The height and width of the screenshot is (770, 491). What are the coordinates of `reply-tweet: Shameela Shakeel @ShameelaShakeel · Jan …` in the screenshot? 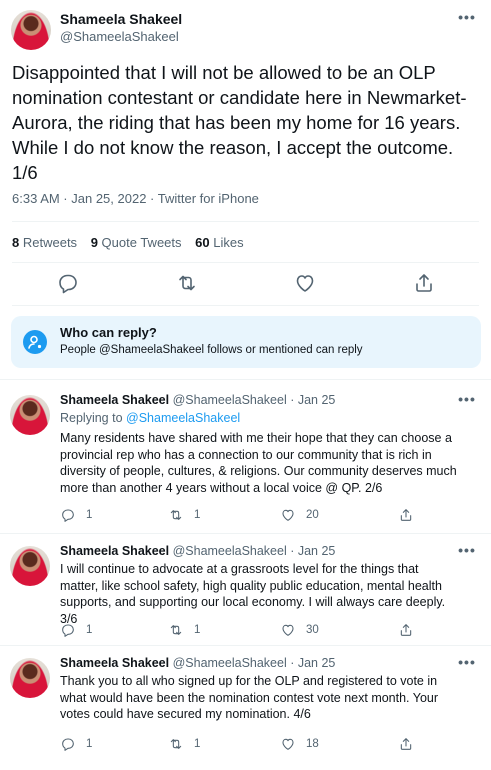 It's located at (245, 598).